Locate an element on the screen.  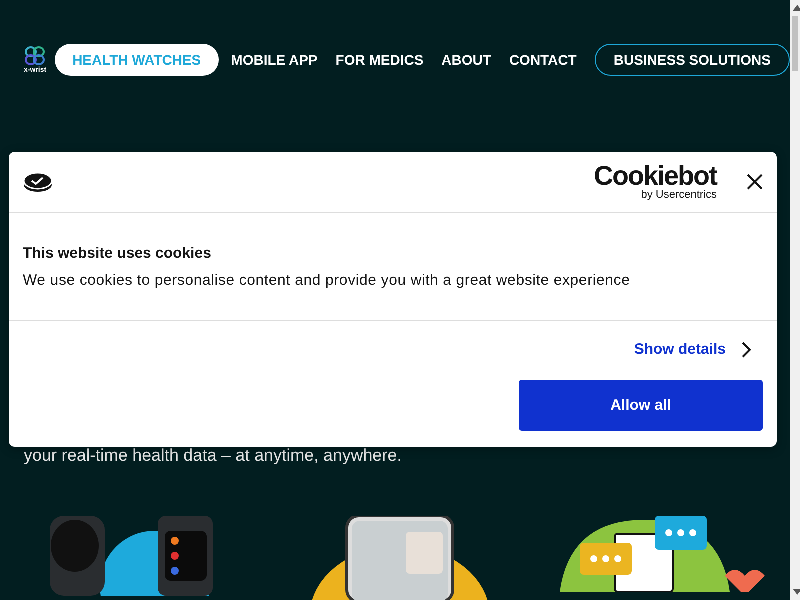
nav-link: MOBILE APP is located at coordinates (274, 60).